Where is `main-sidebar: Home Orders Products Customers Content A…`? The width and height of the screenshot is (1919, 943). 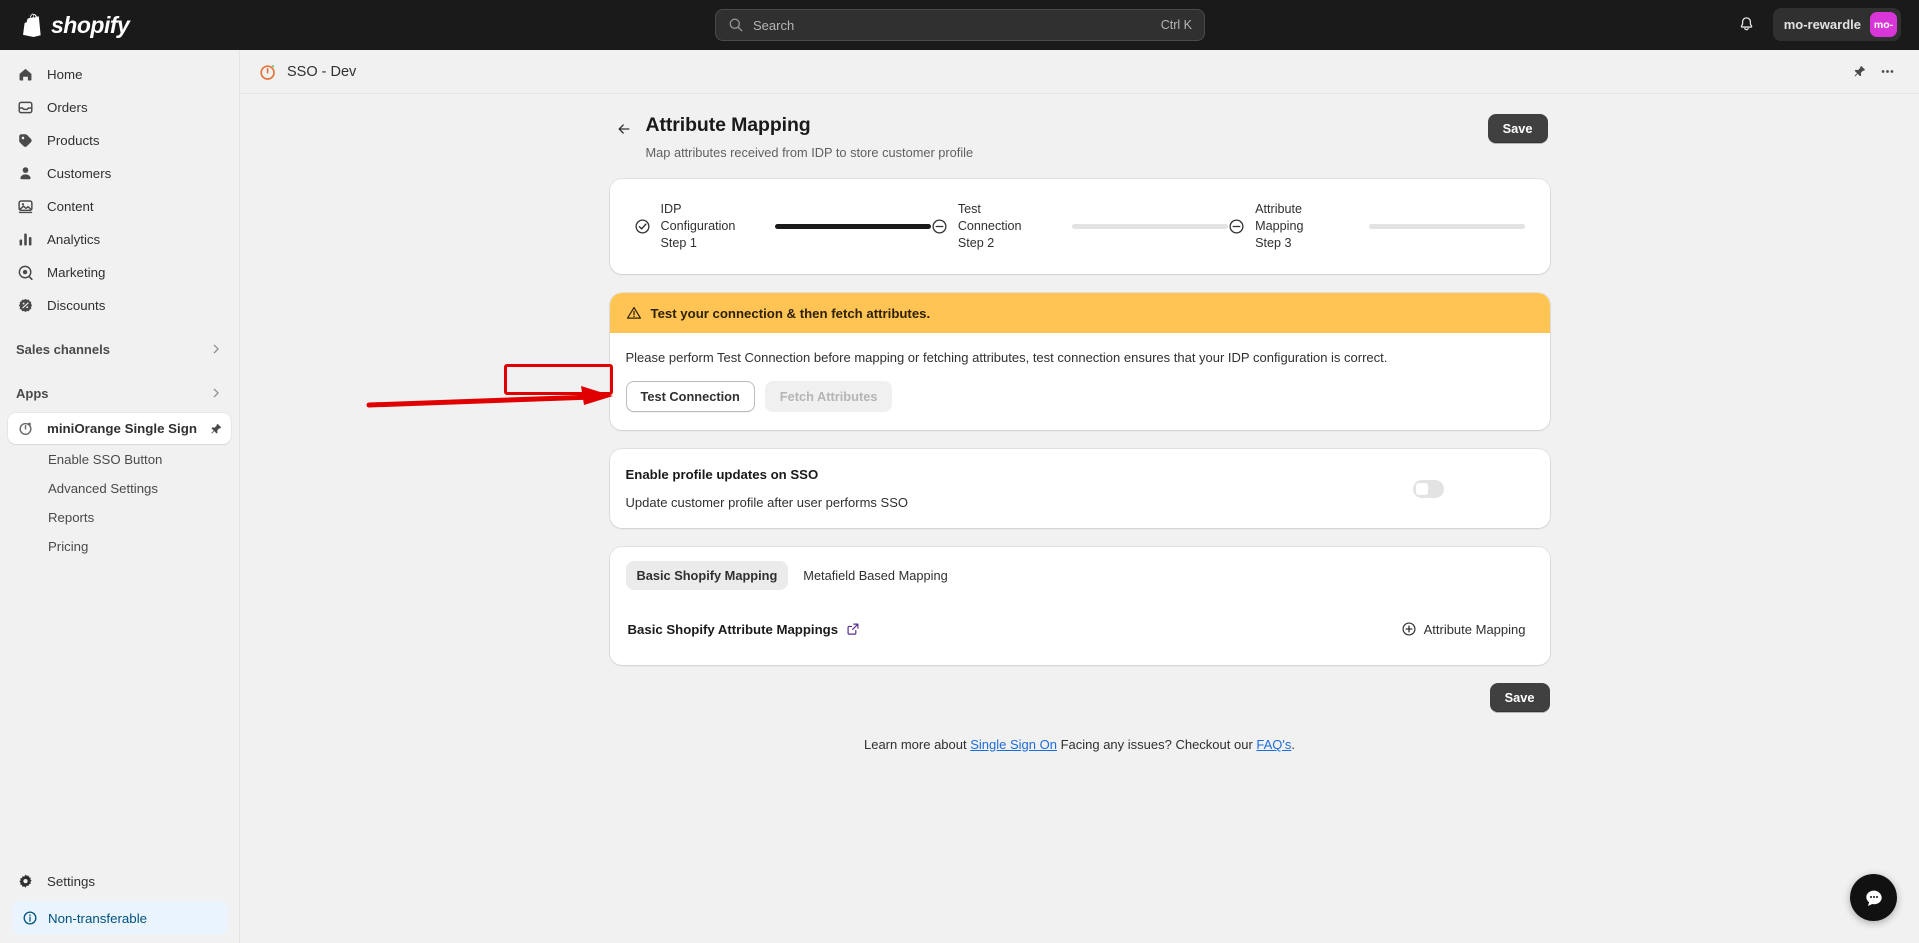 main-sidebar: Home Orders Products Customers Content A… is located at coordinates (120, 496).